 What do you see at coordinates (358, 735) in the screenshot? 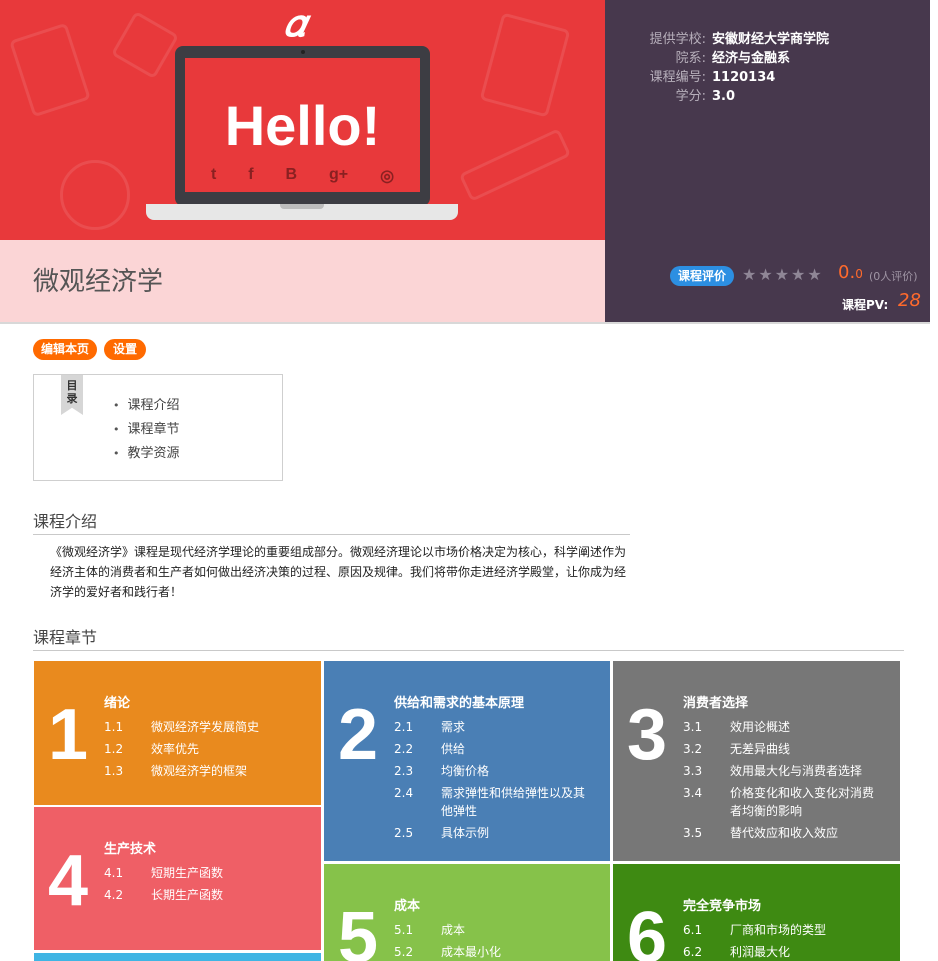
I see `chapter-number: 2` at bounding box center [358, 735].